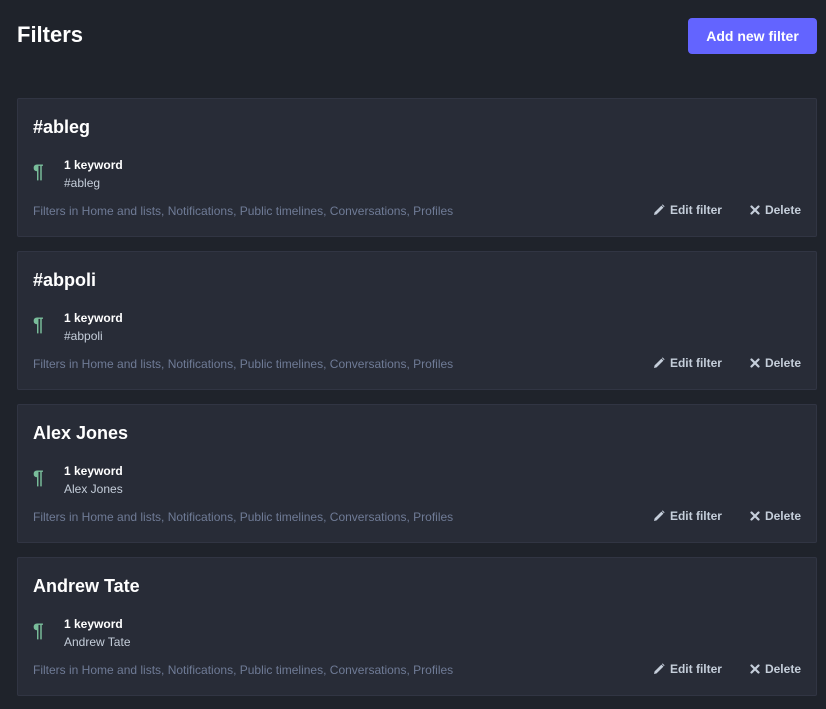 Image resolution: width=826 pixels, height=709 pixels. Describe the element at coordinates (83, 336) in the screenshot. I see `keyword-value: #abpoli` at that location.